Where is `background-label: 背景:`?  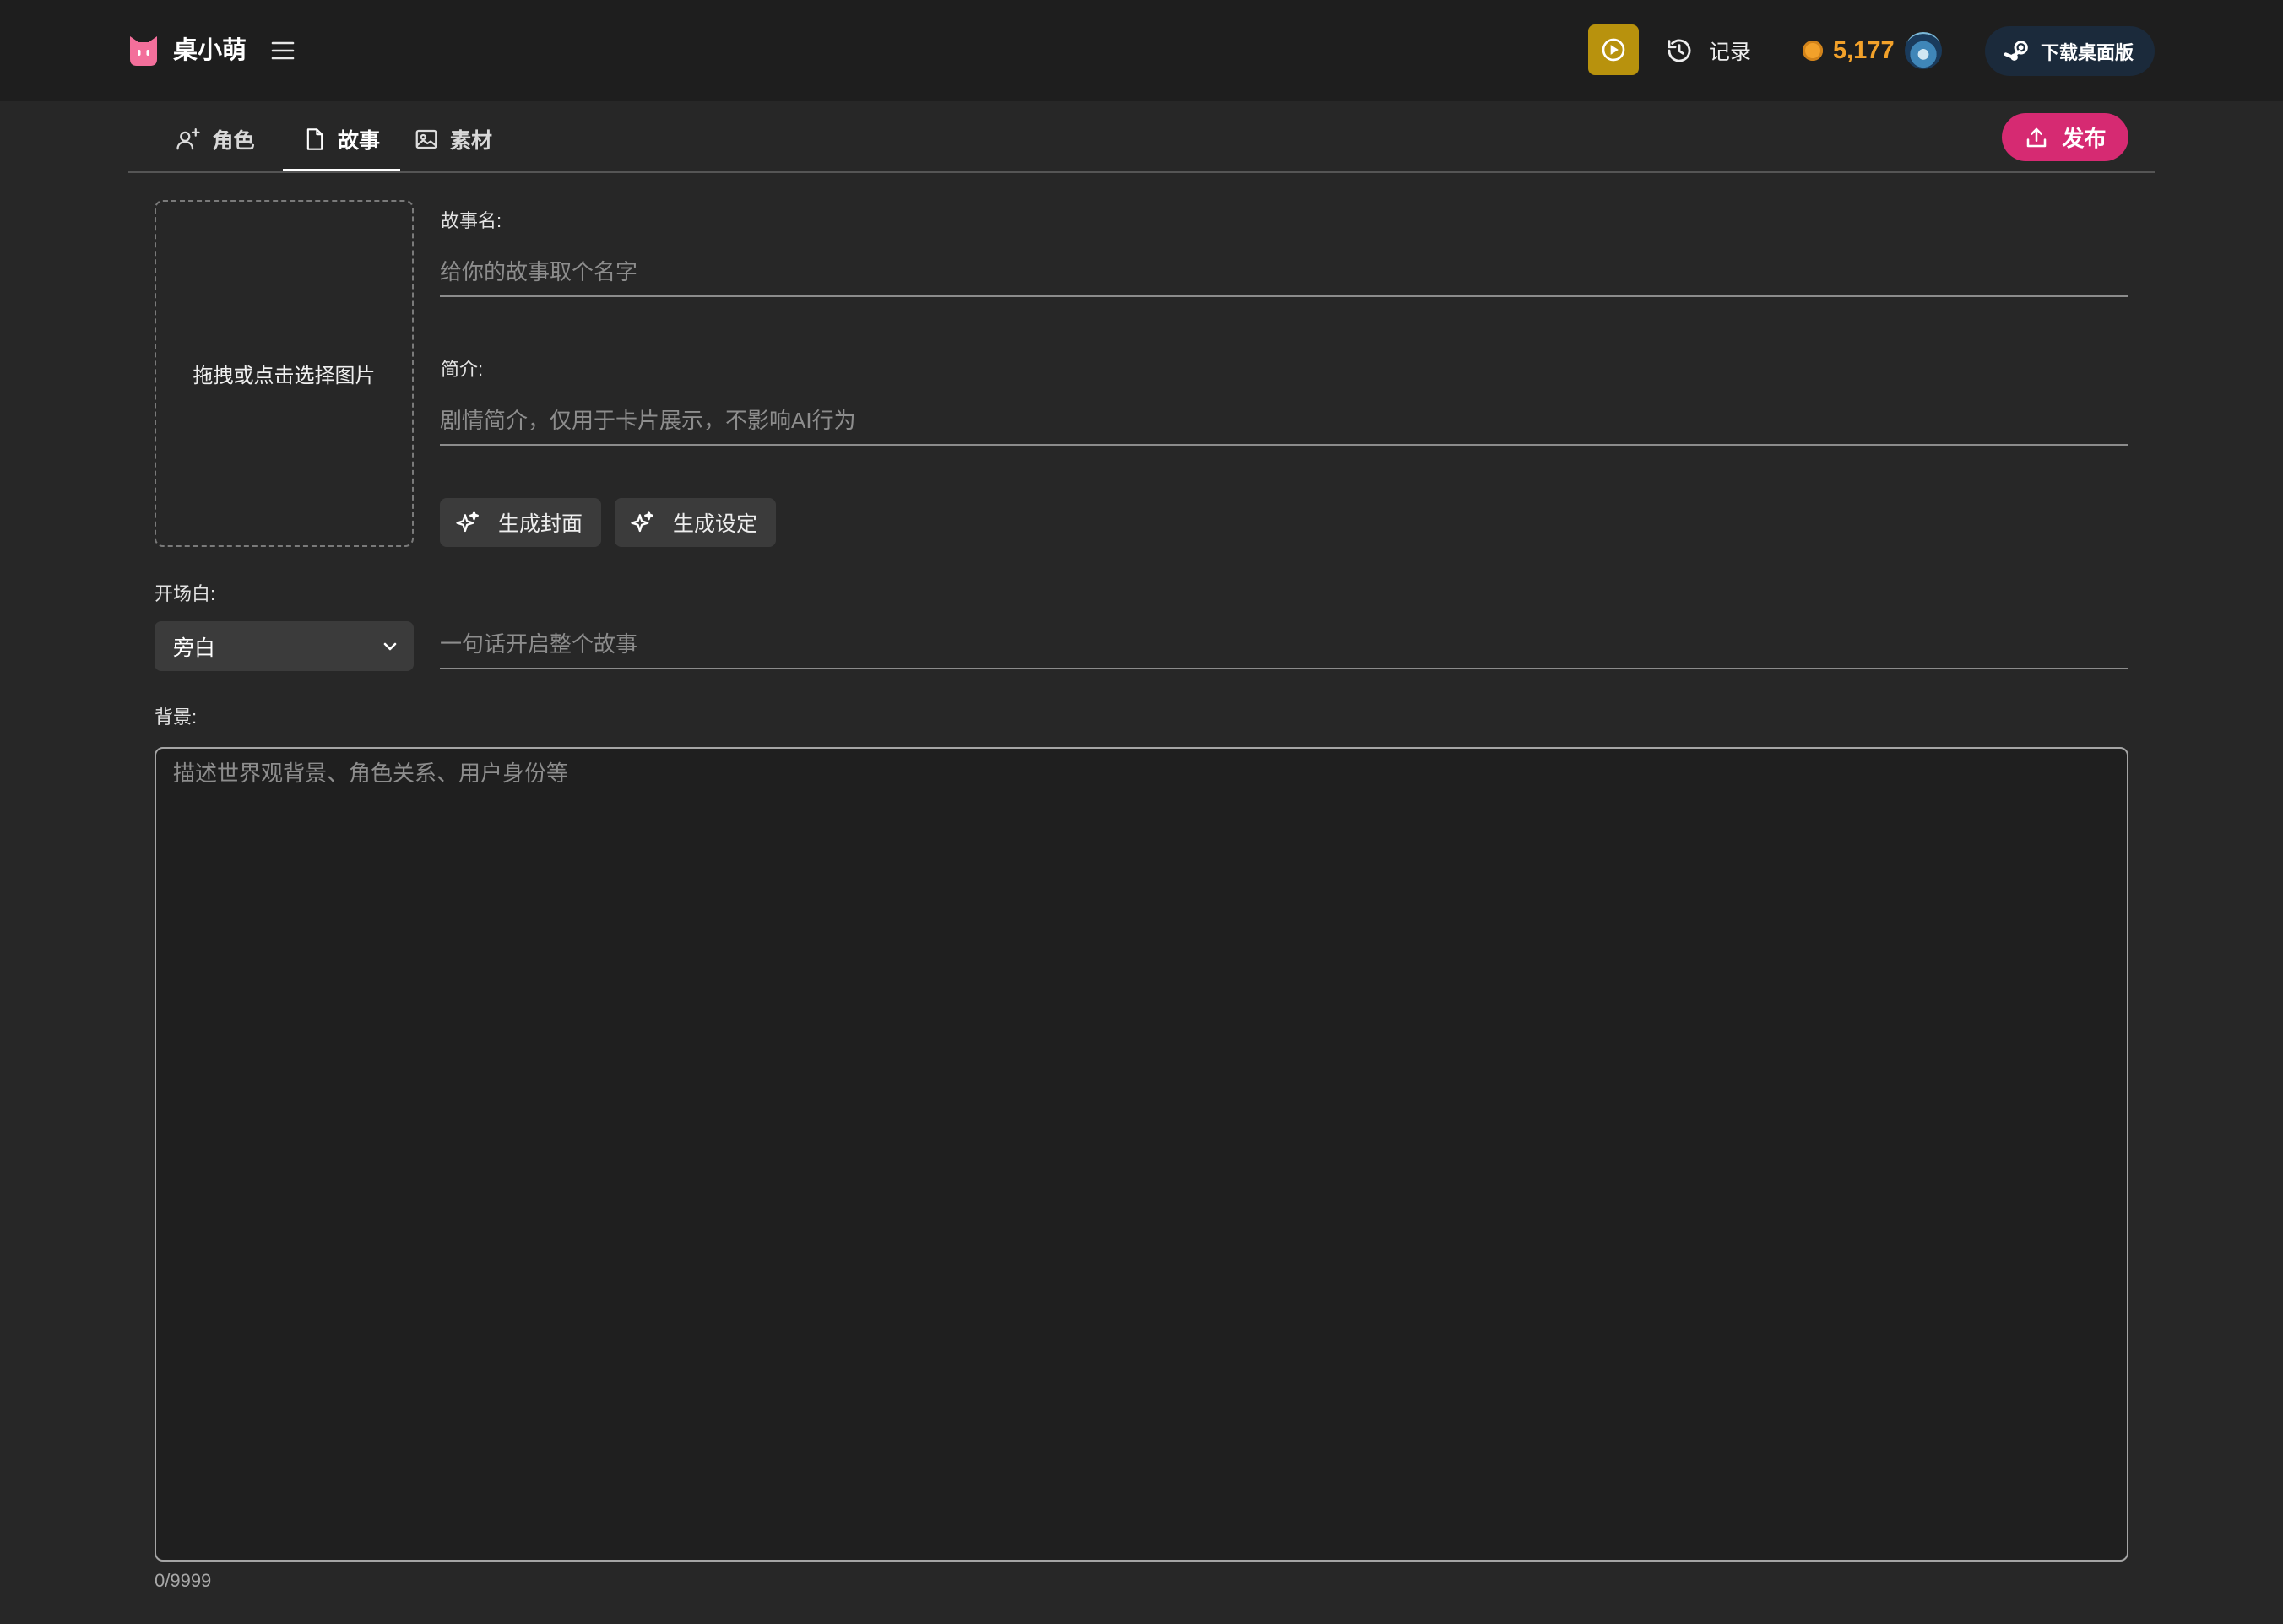 background-label: 背景: is located at coordinates (176, 717).